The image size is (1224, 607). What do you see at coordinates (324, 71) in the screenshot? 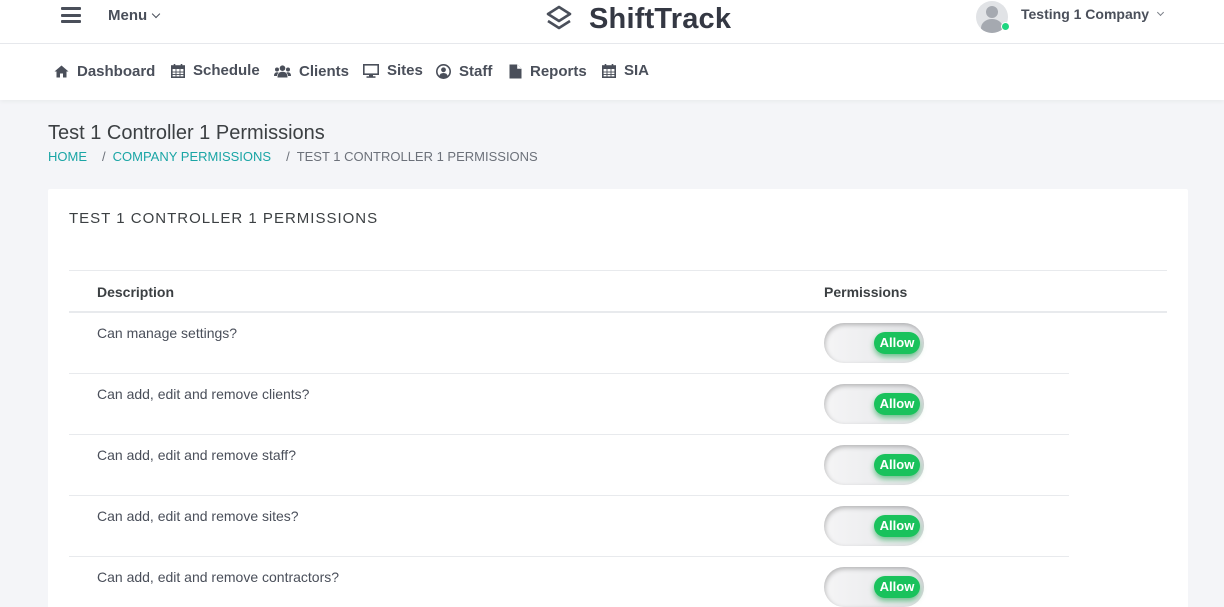
I see `nav-label: Clients` at bounding box center [324, 71].